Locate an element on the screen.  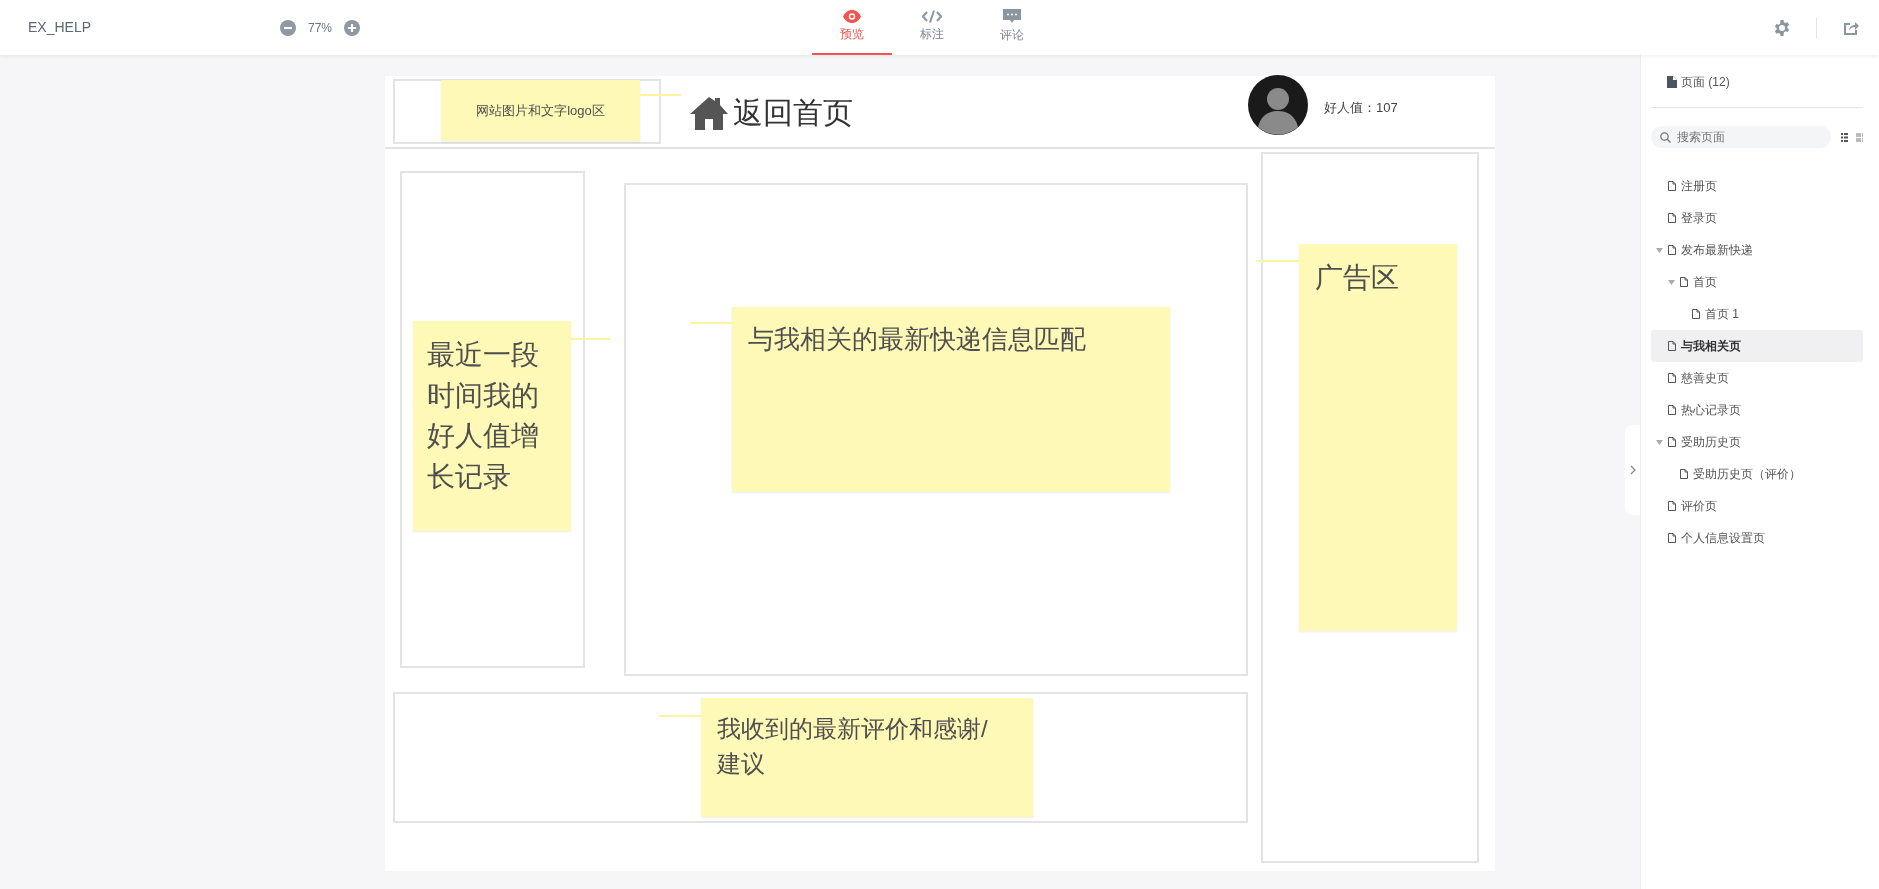
project-name: EX_HELP is located at coordinates (60, 27).